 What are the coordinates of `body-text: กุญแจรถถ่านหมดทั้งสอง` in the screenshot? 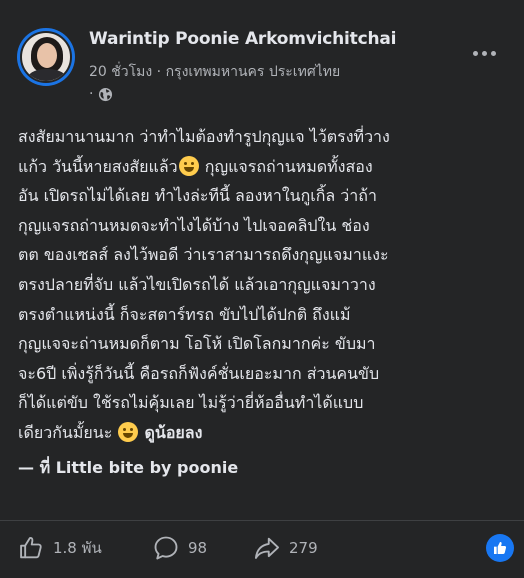 It's located at (288, 166).